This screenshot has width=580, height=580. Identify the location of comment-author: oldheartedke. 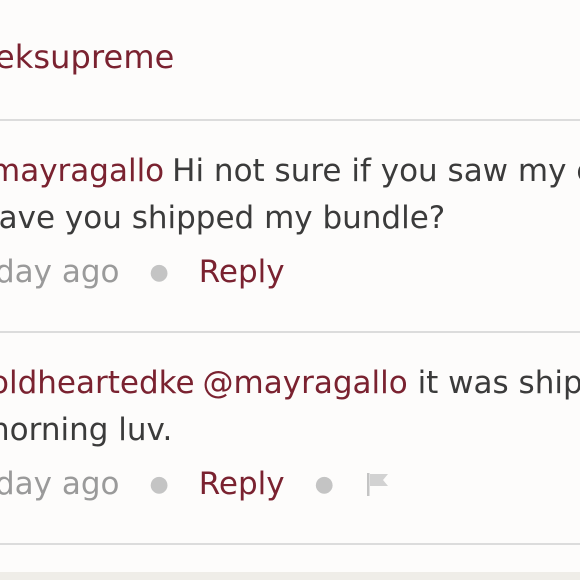
(97, 383).